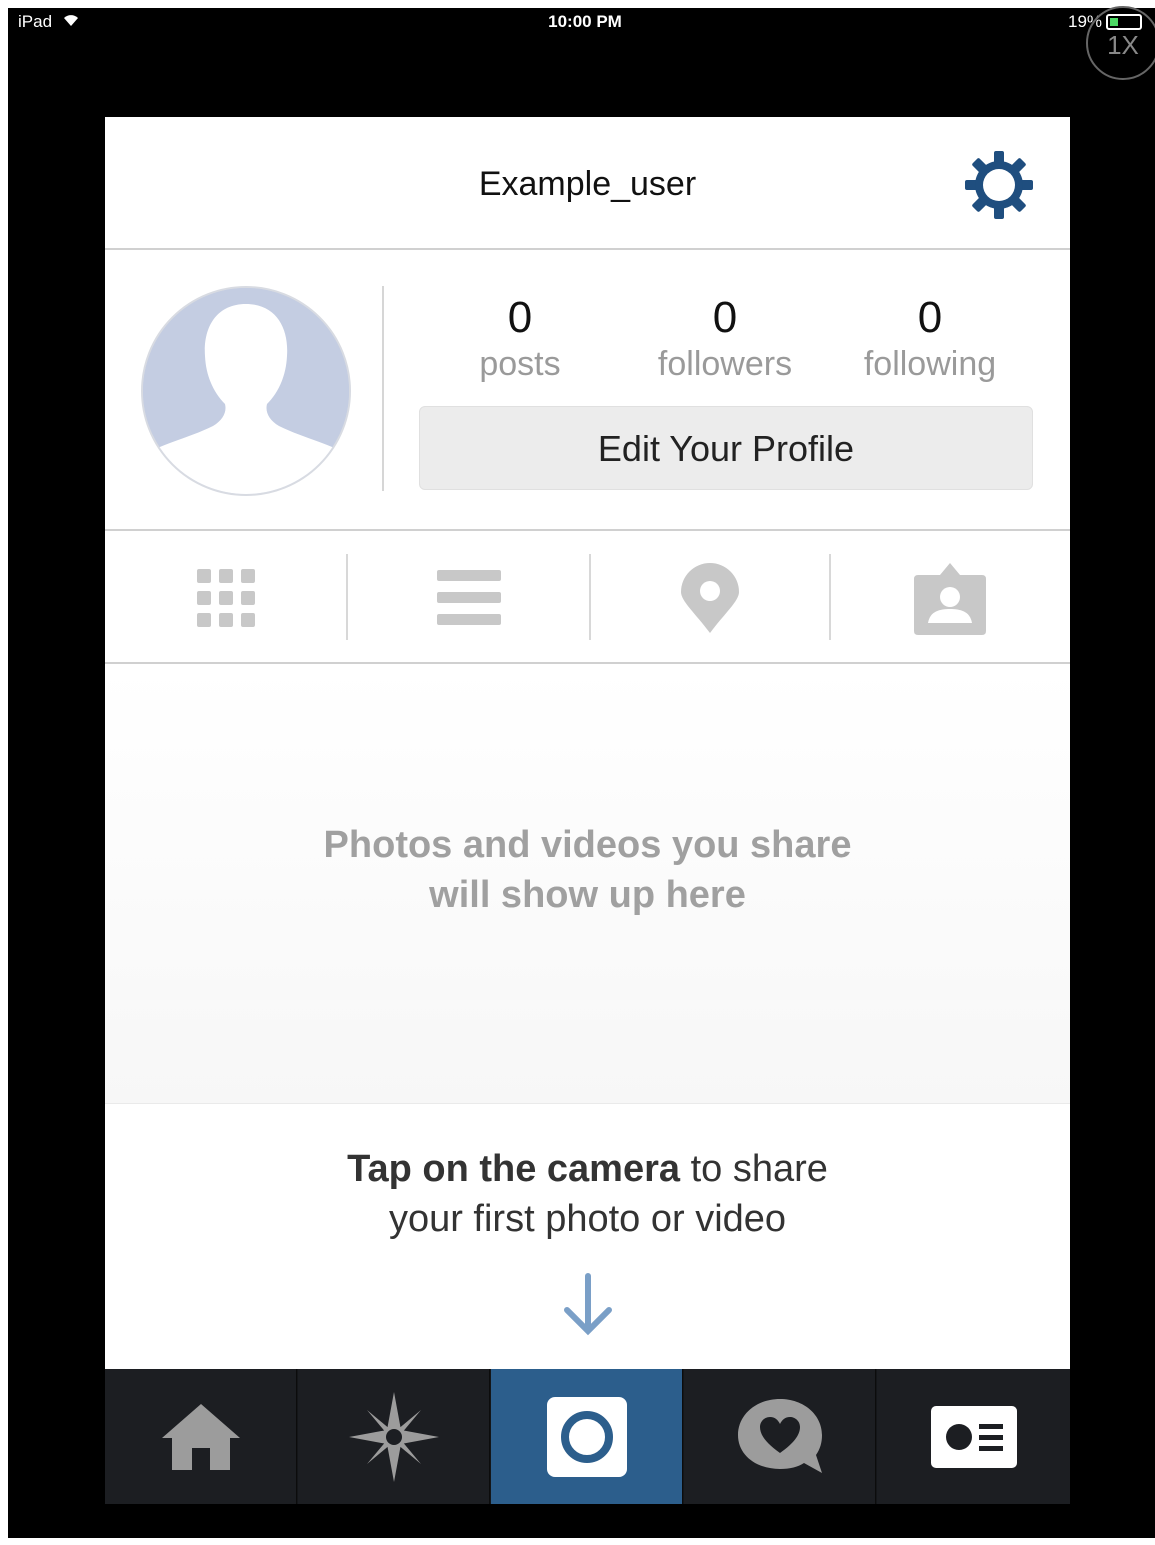 The height and width of the screenshot is (1545, 1155). I want to click on prompt-line2: your first photo or video, so click(587, 1219).